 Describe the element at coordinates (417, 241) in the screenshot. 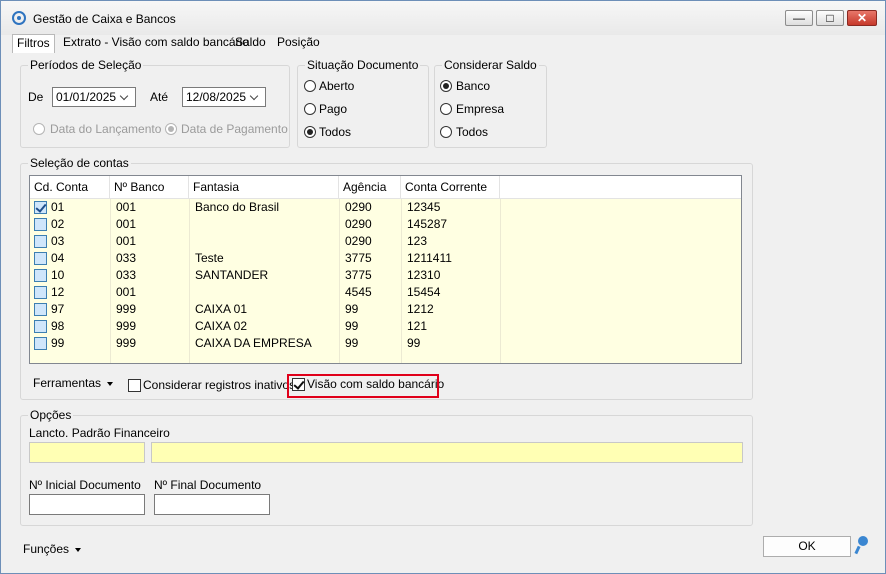

I see `cell-conta-corrente: 123` at that location.